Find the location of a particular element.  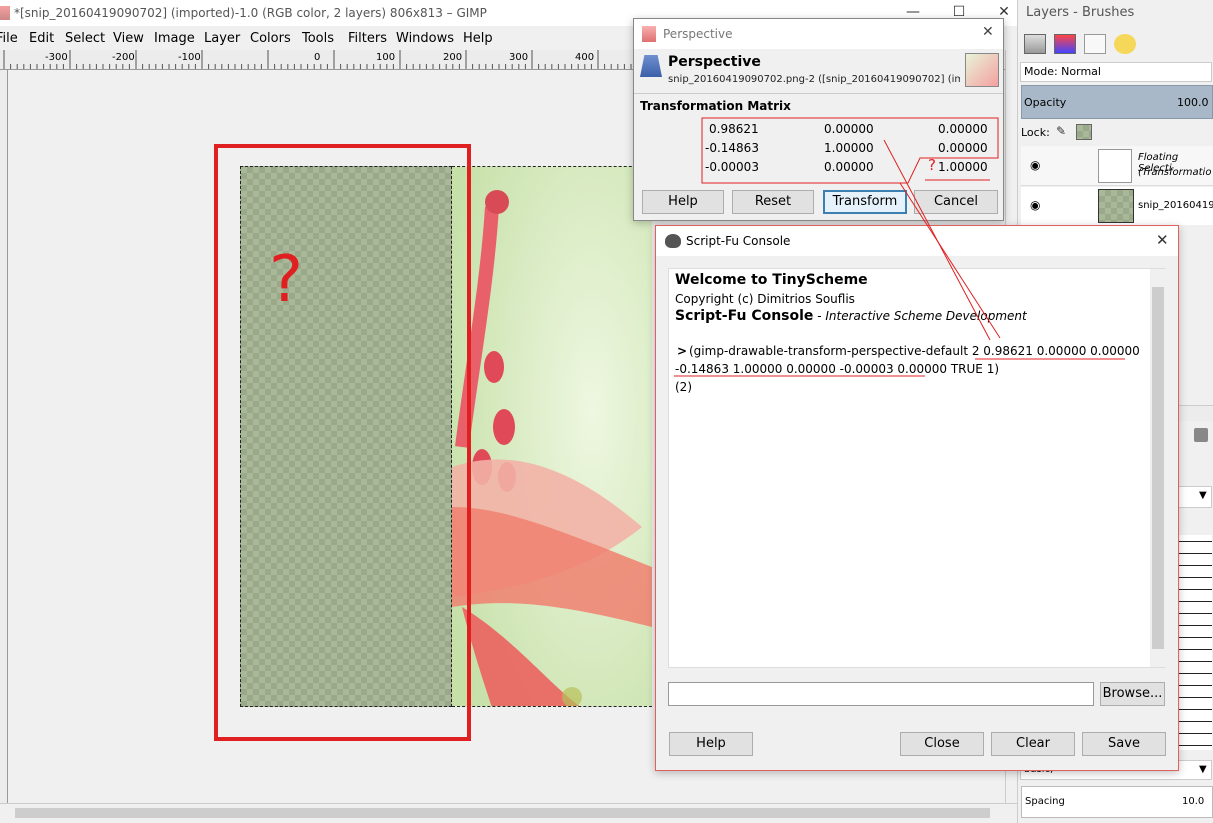

spacing-slider: Spacing 10.0 is located at coordinates (1117, 802).